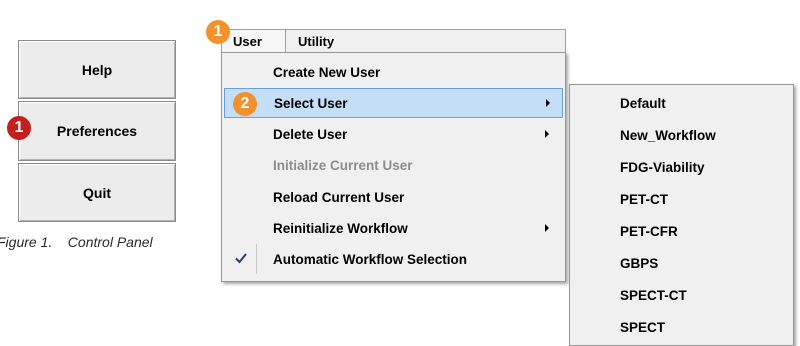 This screenshot has height=346, width=800. I want to click on check-column-divider, so click(256, 259).